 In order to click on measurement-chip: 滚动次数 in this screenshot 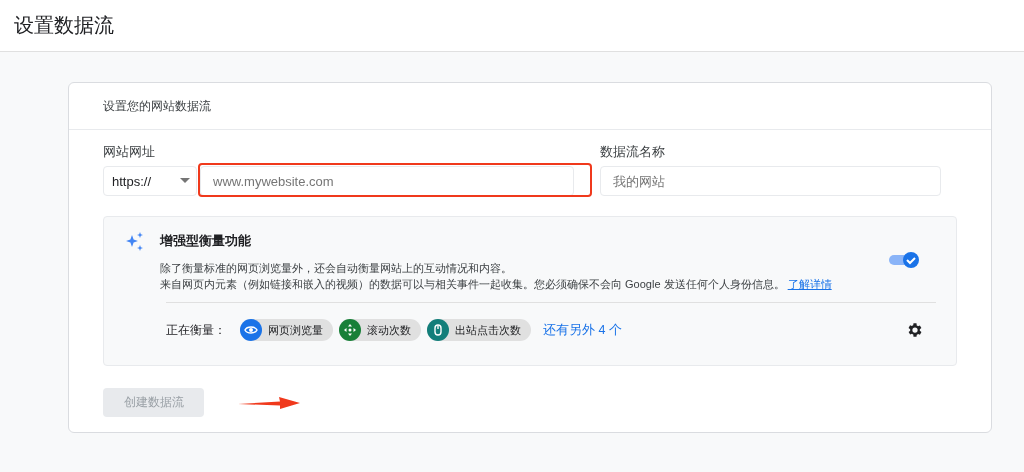, I will do `click(380, 330)`.